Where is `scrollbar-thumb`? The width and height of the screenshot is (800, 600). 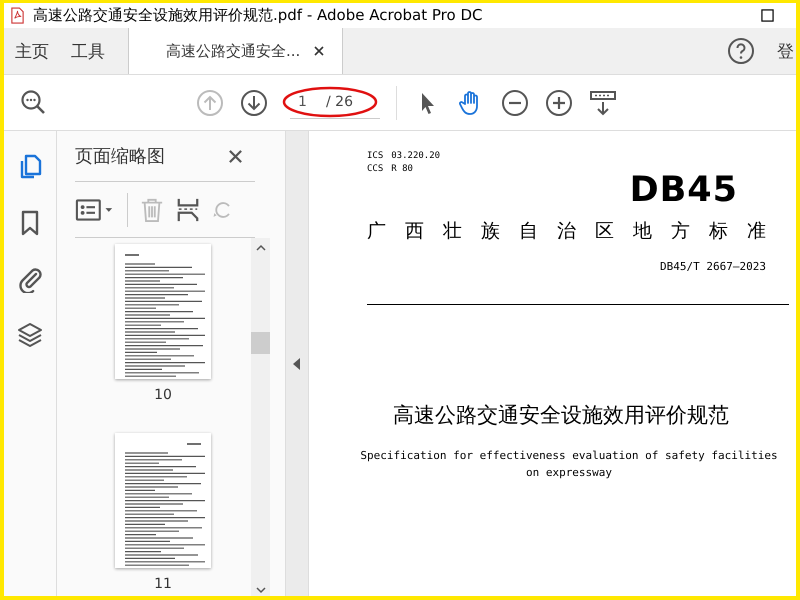 scrollbar-thumb is located at coordinates (260, 343).